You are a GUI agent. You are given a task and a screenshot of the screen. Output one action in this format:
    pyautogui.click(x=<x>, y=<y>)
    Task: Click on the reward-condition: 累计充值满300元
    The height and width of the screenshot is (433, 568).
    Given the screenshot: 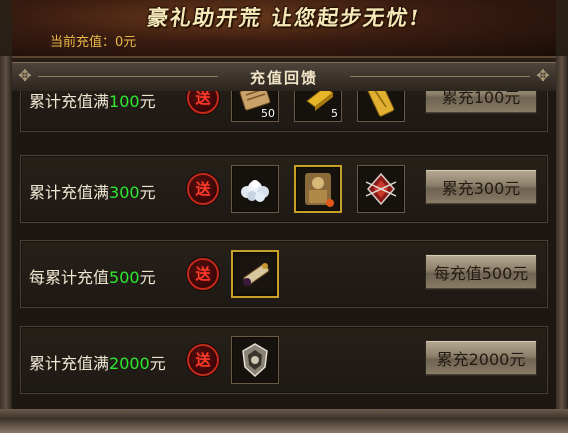 What is the action you would take?
    pyautogui.click(x=92, y=192)
    